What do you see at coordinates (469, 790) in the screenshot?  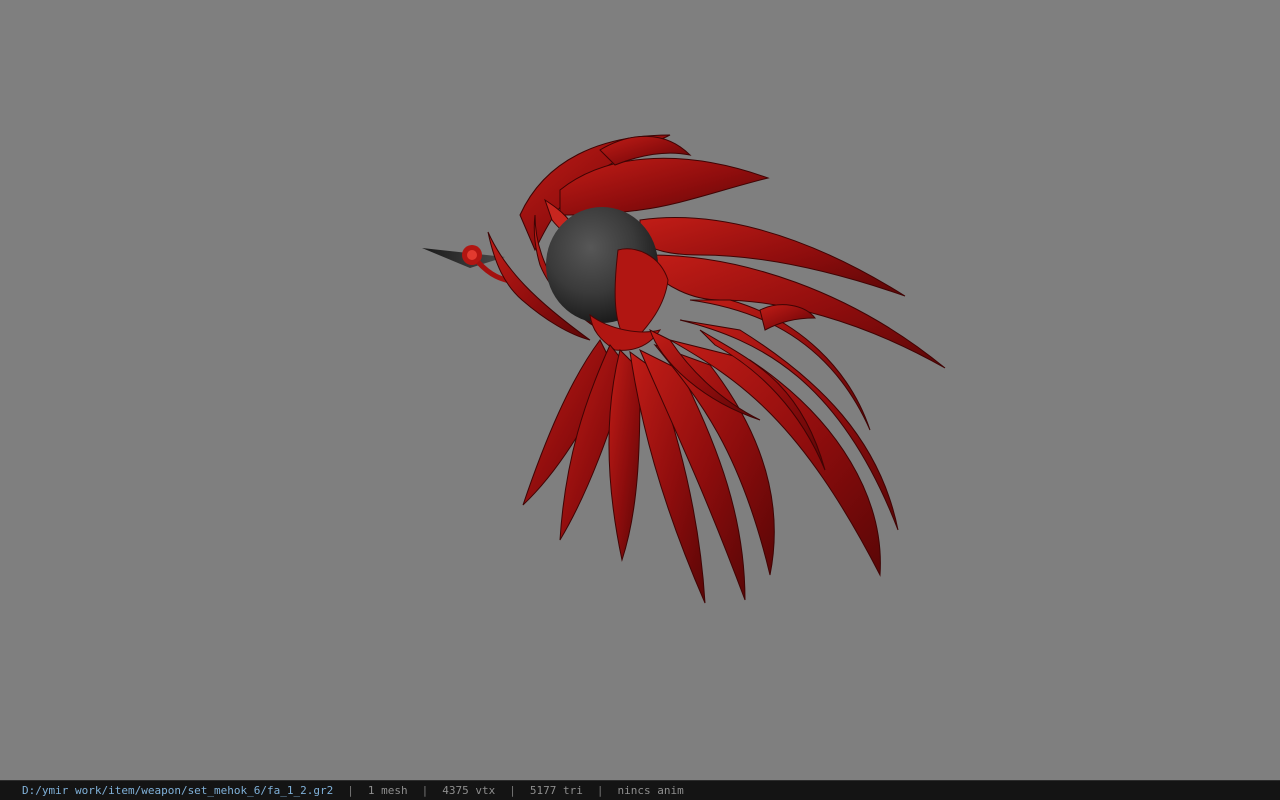 I see `vertex-count: 4375 vtx` at bounding box center [469, 790].